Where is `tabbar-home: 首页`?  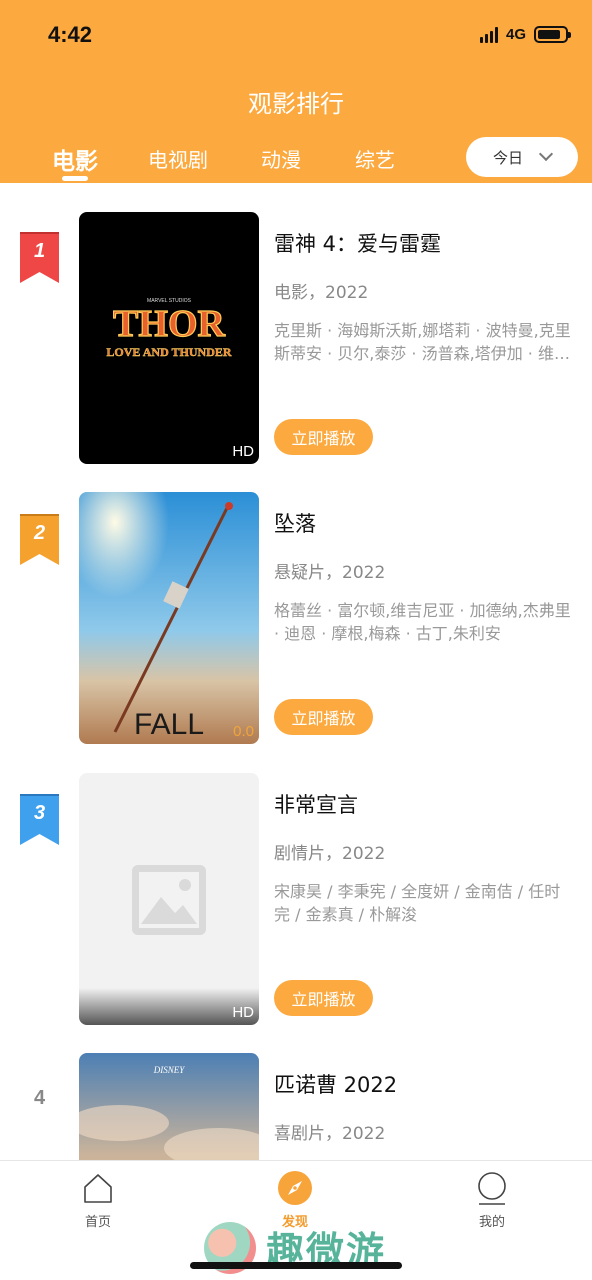 tabbar-home: 首页 is located at coordinates (98, 1200).